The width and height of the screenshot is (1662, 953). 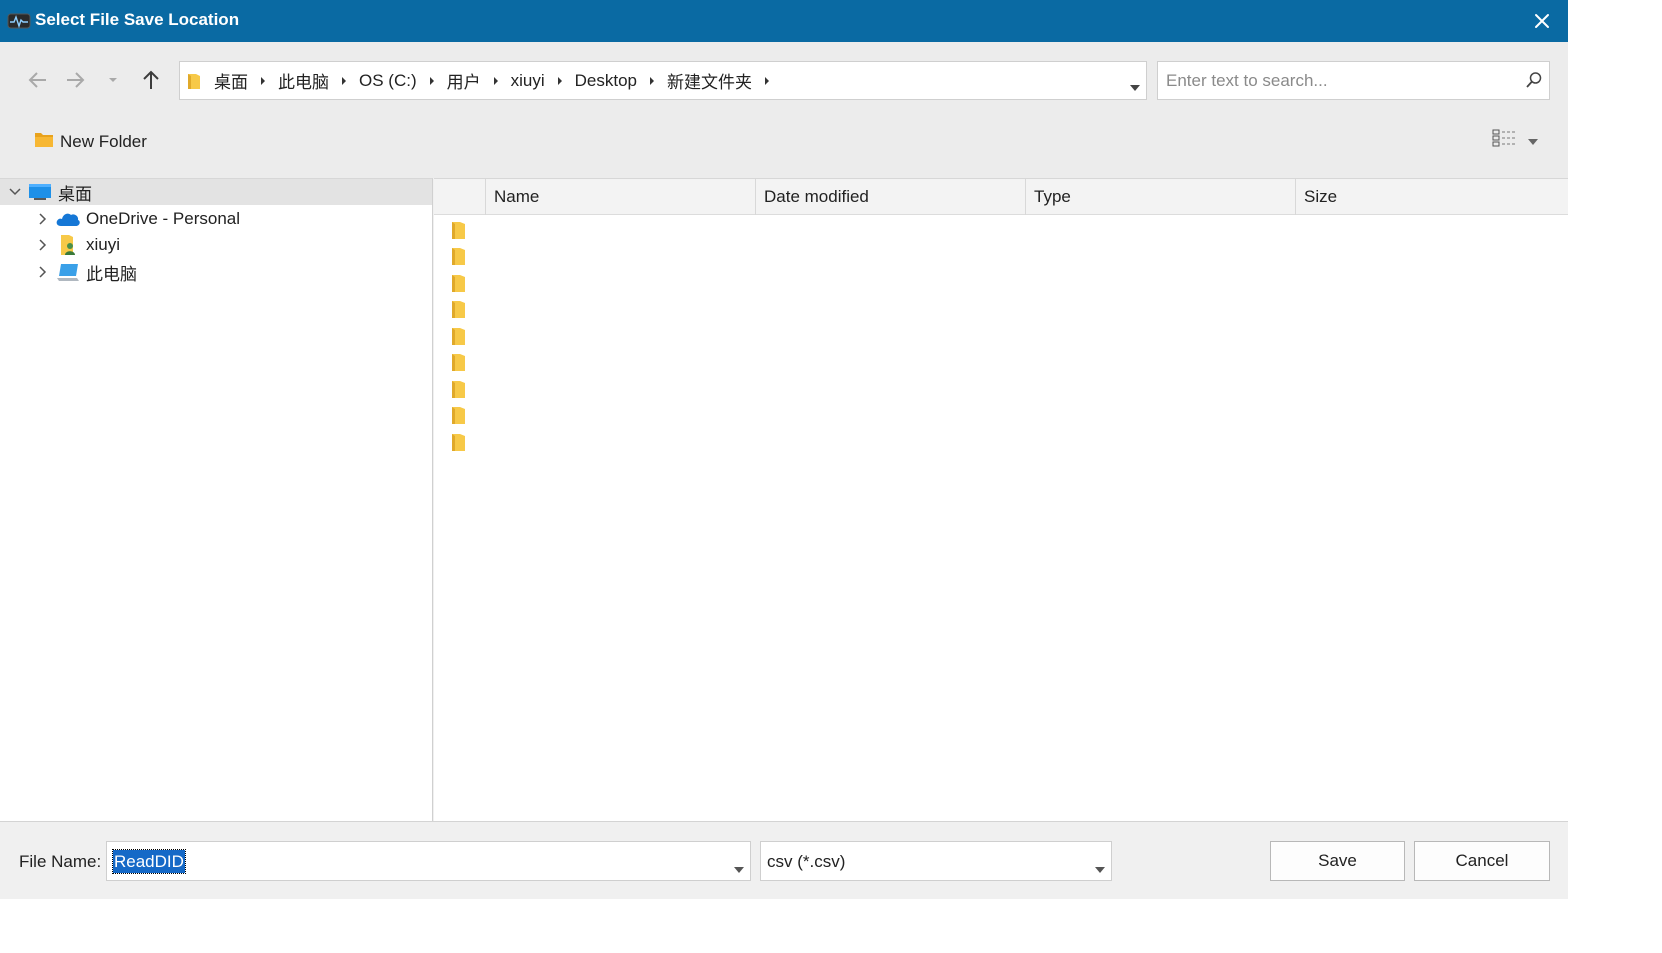 What do you see at coordinates (1431, 197) in the screenshot?
I see `column-header-size: Size` at bounding box center [1431, 197].